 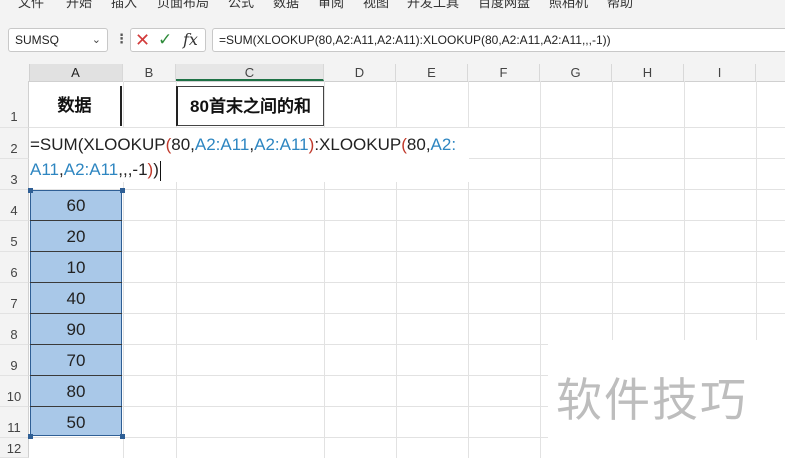 What do you see at coordinates (75, 106) in the screenshot?
I see `cell-a1: 数据` at bounding box center [75, 106].